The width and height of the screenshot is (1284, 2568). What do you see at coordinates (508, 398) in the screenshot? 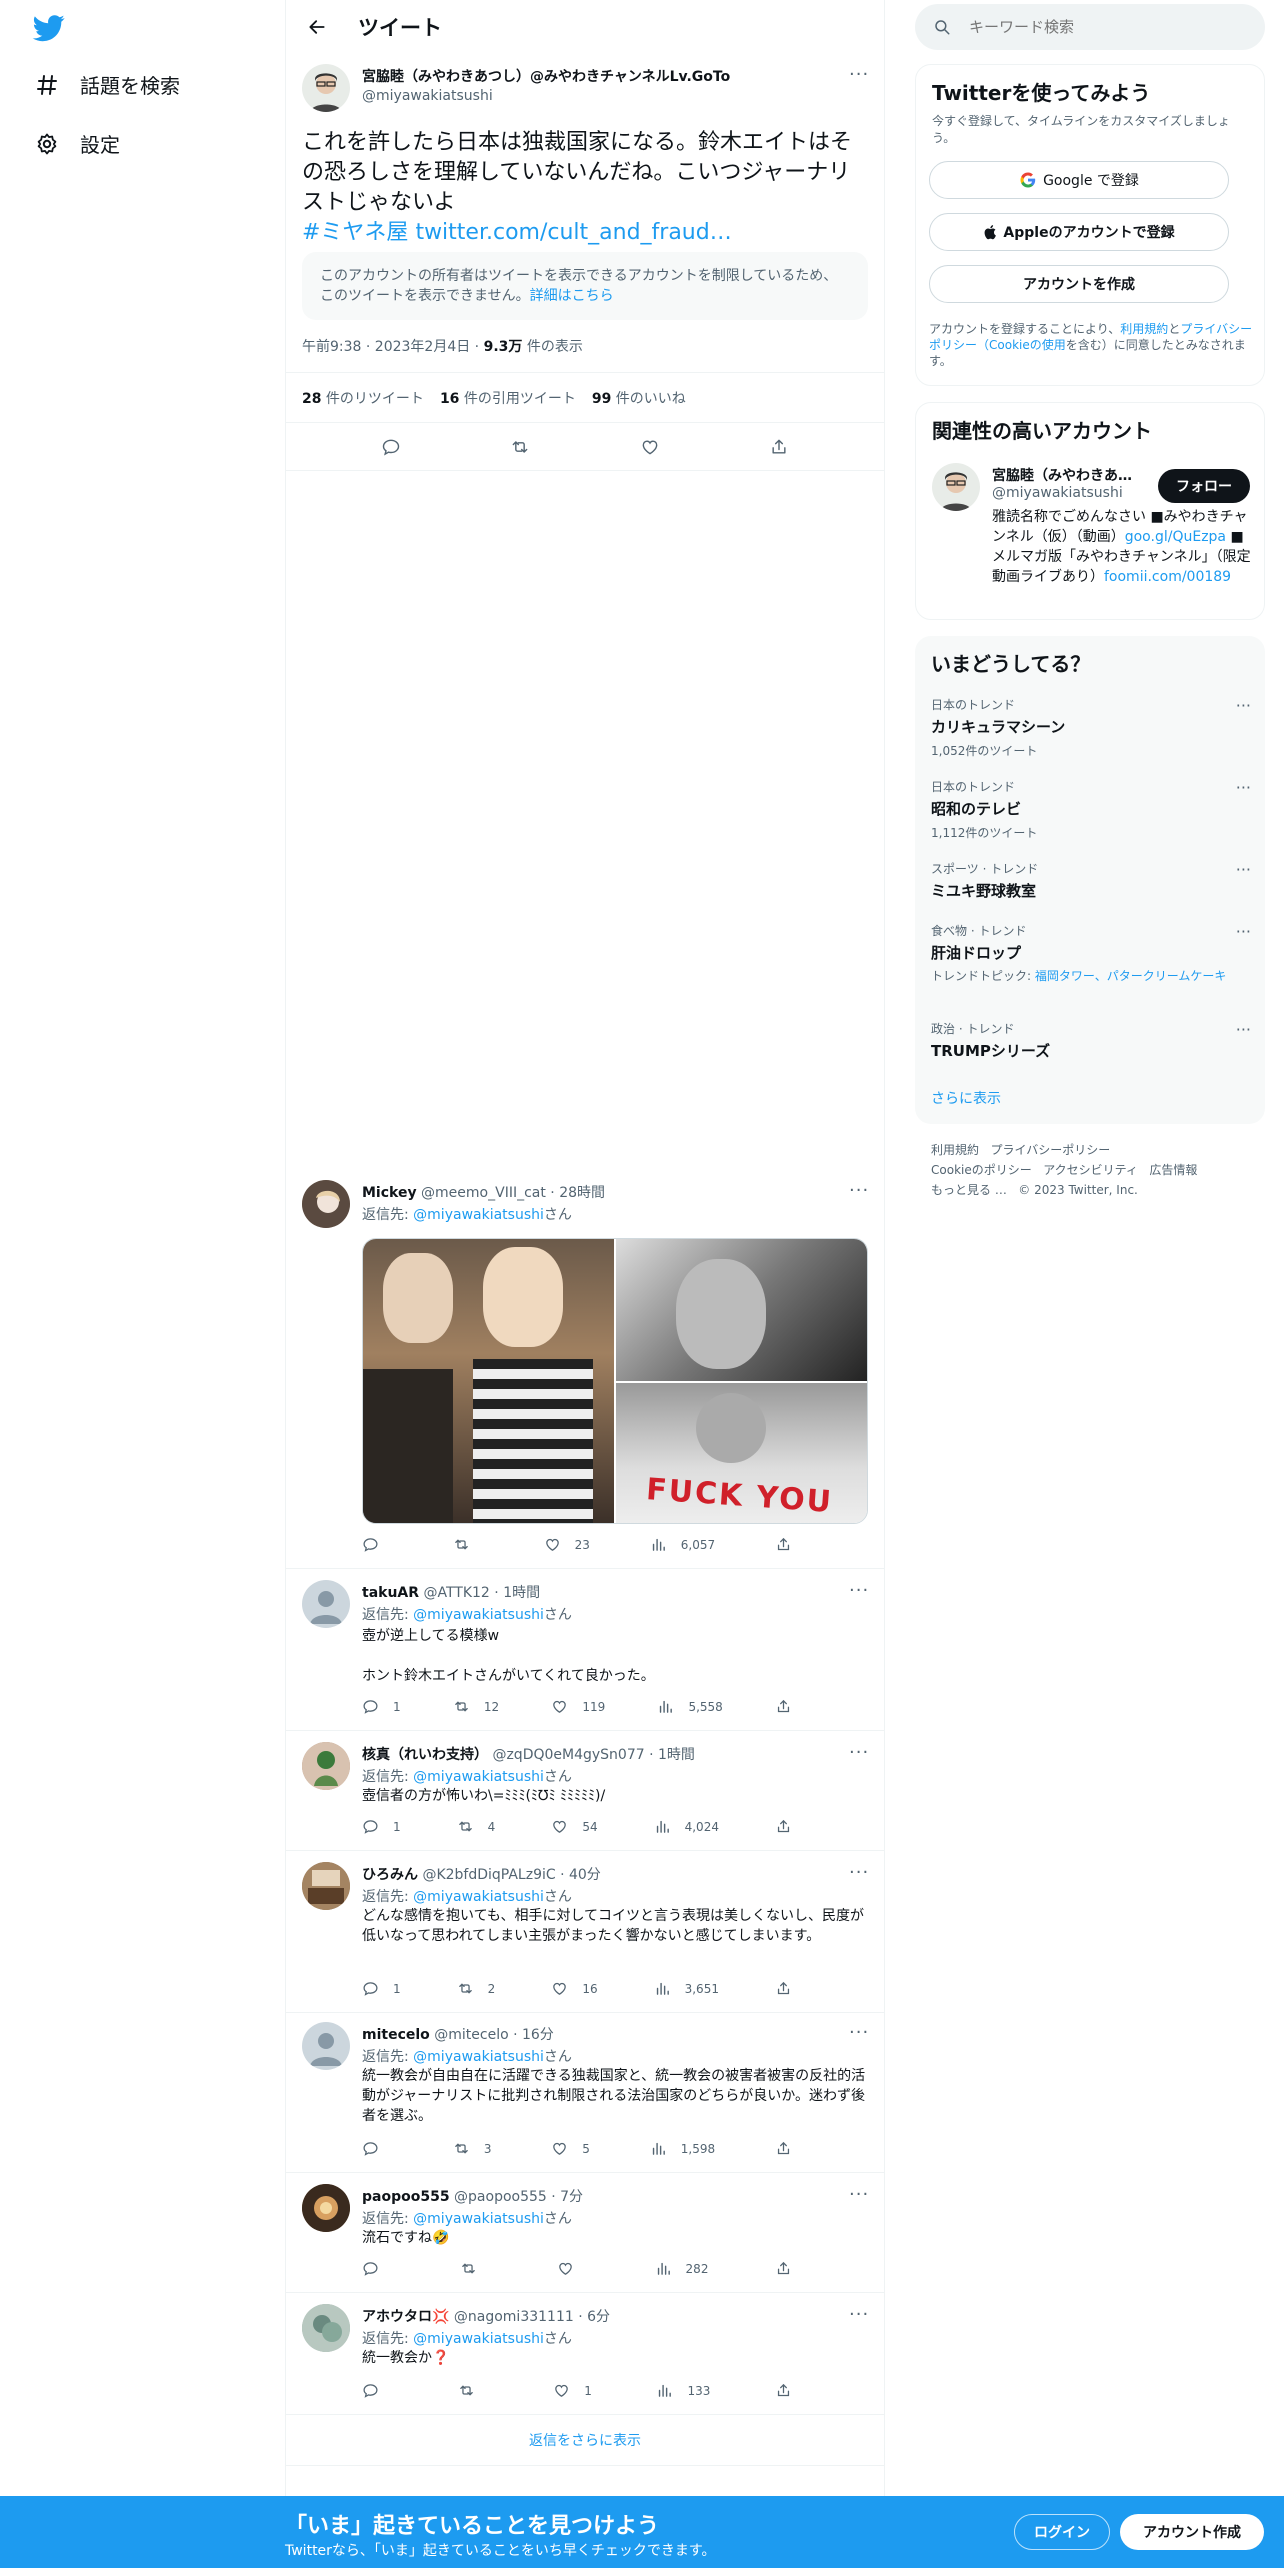
I see `quotes-stat: 16 件の引用ツイート` at bounding box center [508, 398].